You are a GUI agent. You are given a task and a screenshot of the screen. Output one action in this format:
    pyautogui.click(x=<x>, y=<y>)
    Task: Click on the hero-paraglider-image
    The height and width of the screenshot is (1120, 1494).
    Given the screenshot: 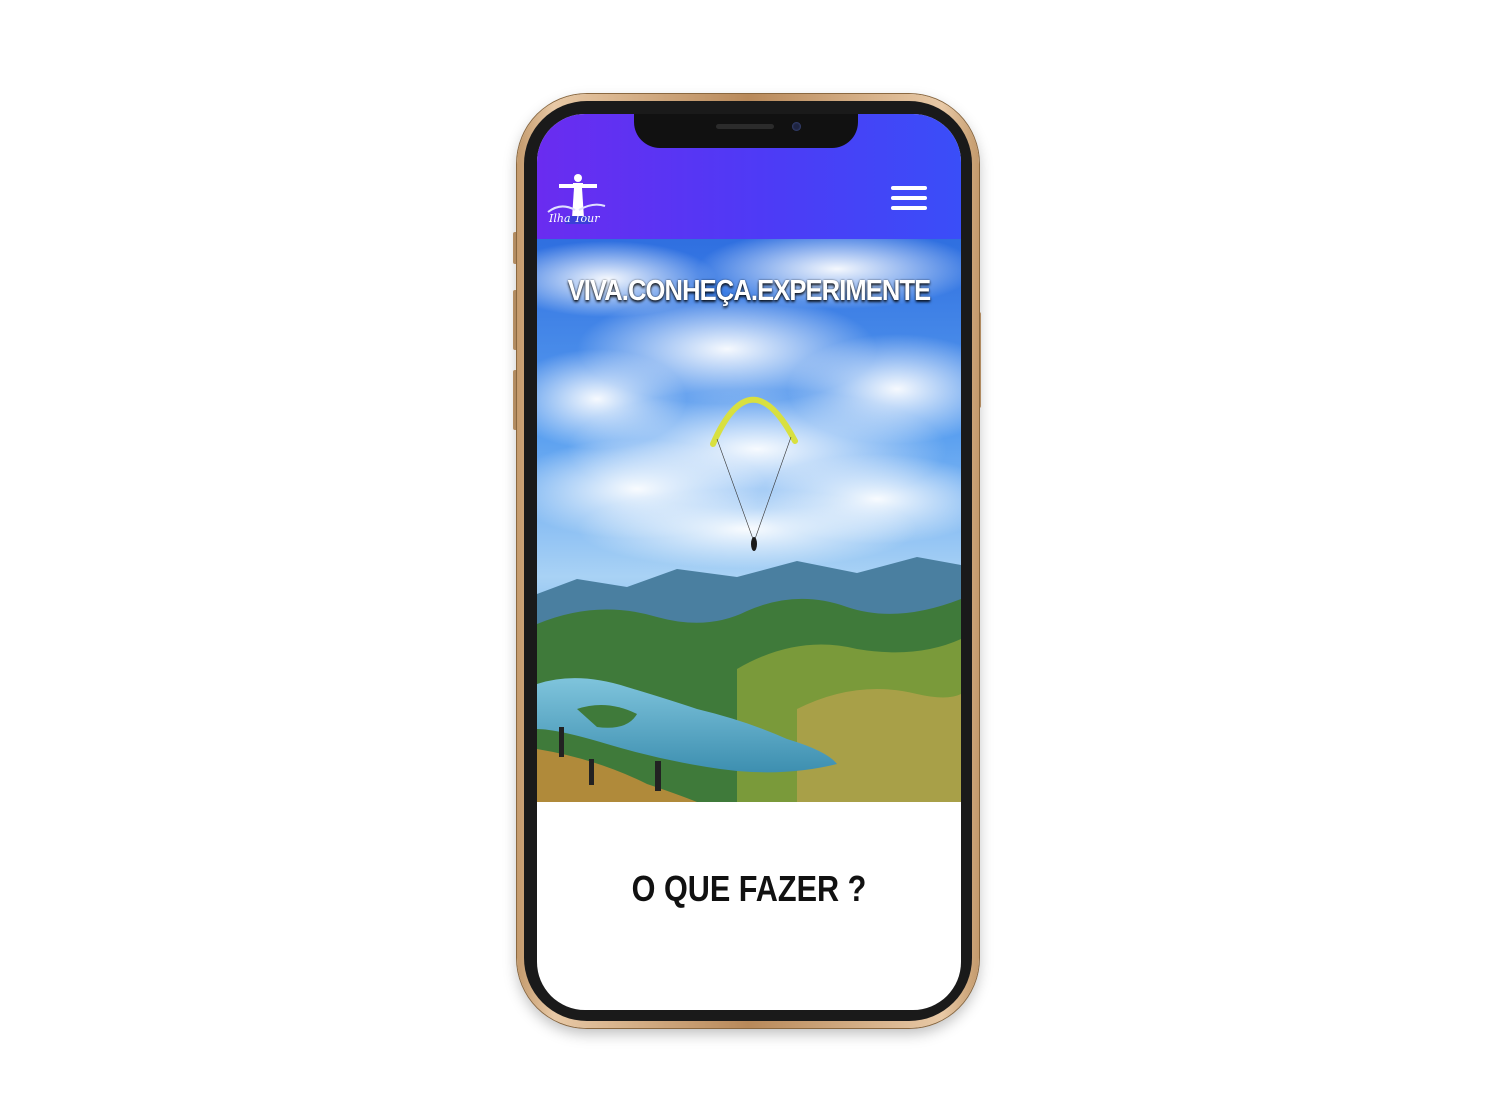 What is the action you would take?
    pyautogui.click(x=749, y=520)
    